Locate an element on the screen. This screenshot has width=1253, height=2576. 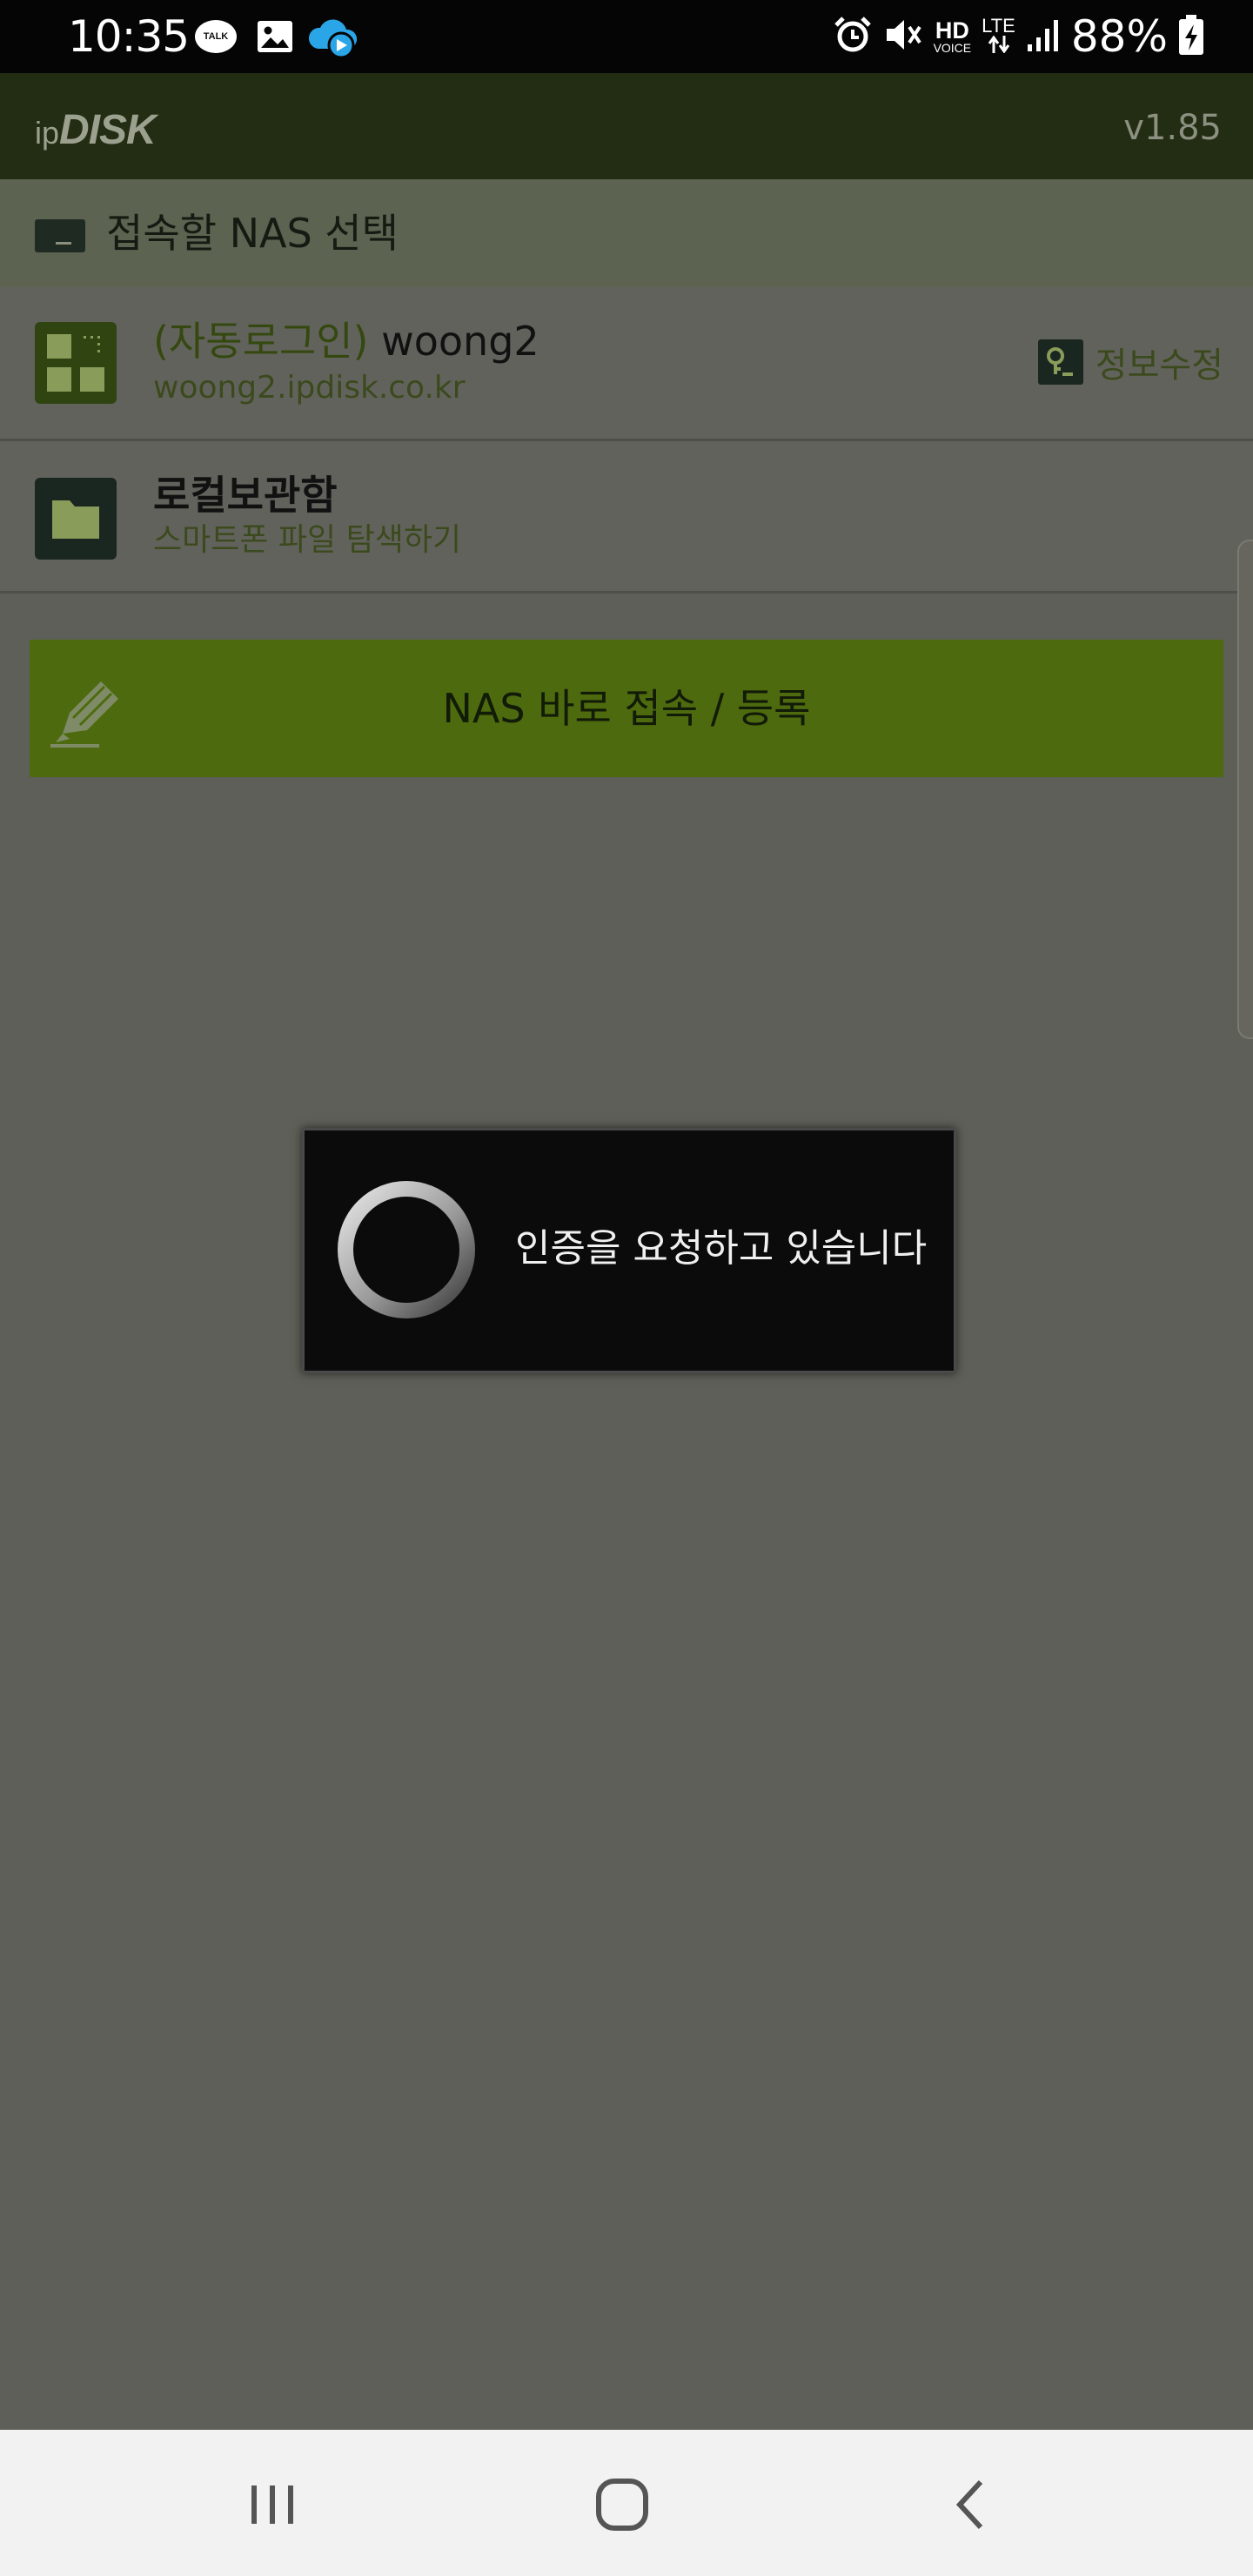
auth-progress-message: 인증을 요청하고 있습니다 is located at coordinates (721, 1249).